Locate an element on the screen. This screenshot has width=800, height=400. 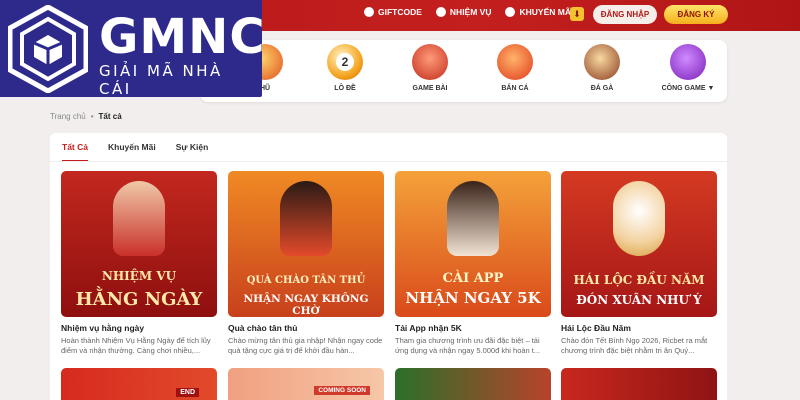
nav-missions-label: NHIỆM VỤ is located at coordinates (470, 12).